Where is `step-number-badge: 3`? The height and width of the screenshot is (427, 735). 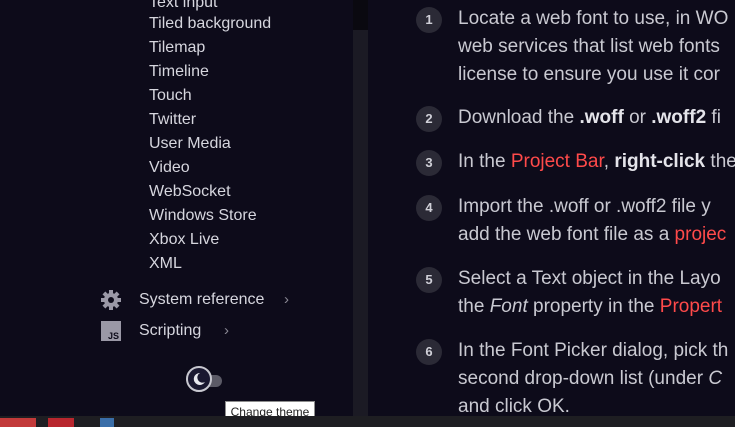 step-number-badge: 3 is located at coordinates (429, 163).